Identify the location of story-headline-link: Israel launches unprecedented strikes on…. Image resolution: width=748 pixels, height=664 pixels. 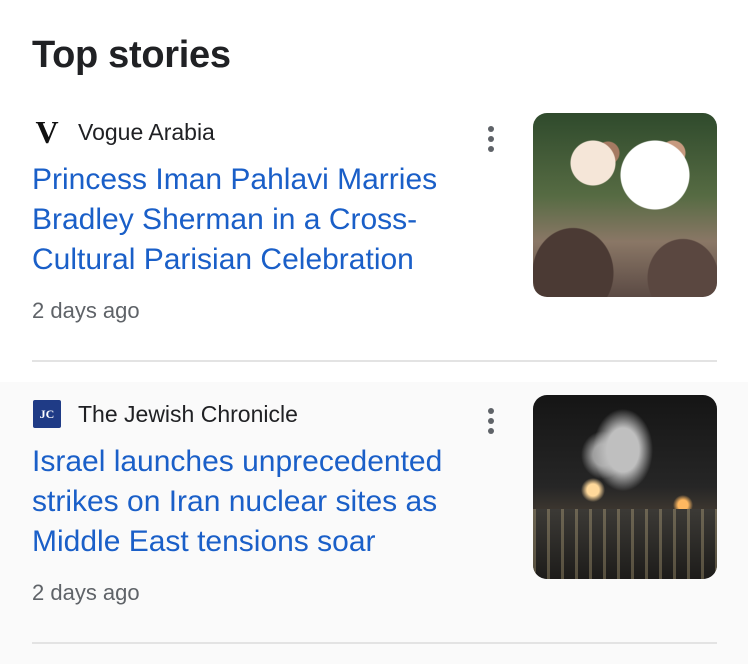
(257, 502).